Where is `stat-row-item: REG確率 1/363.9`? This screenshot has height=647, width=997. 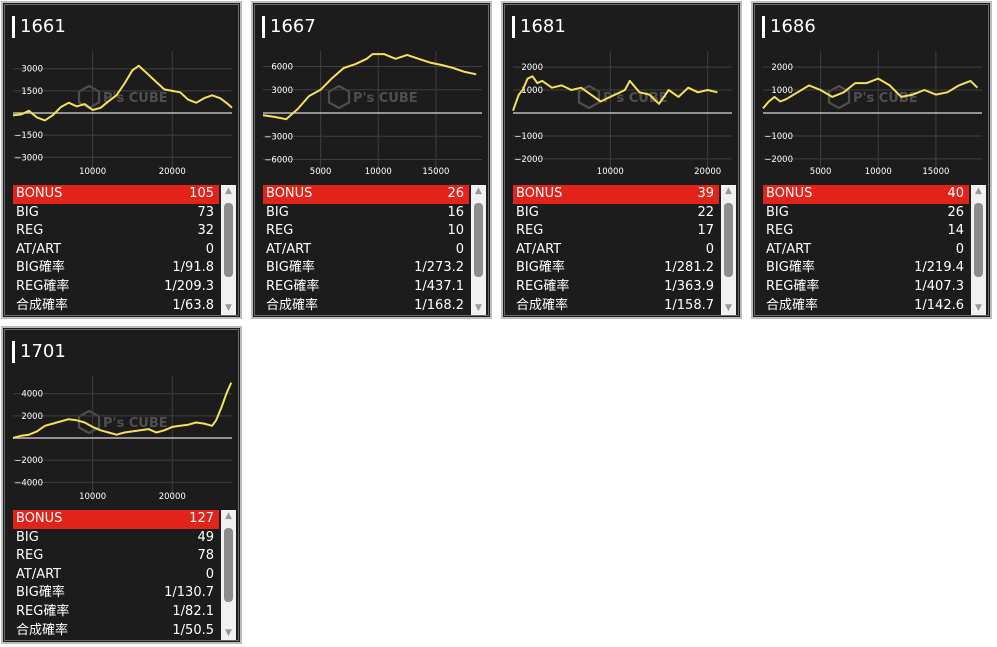
stat-row-item: REG確率 1/363.9 is located at coordinates (616, 287).